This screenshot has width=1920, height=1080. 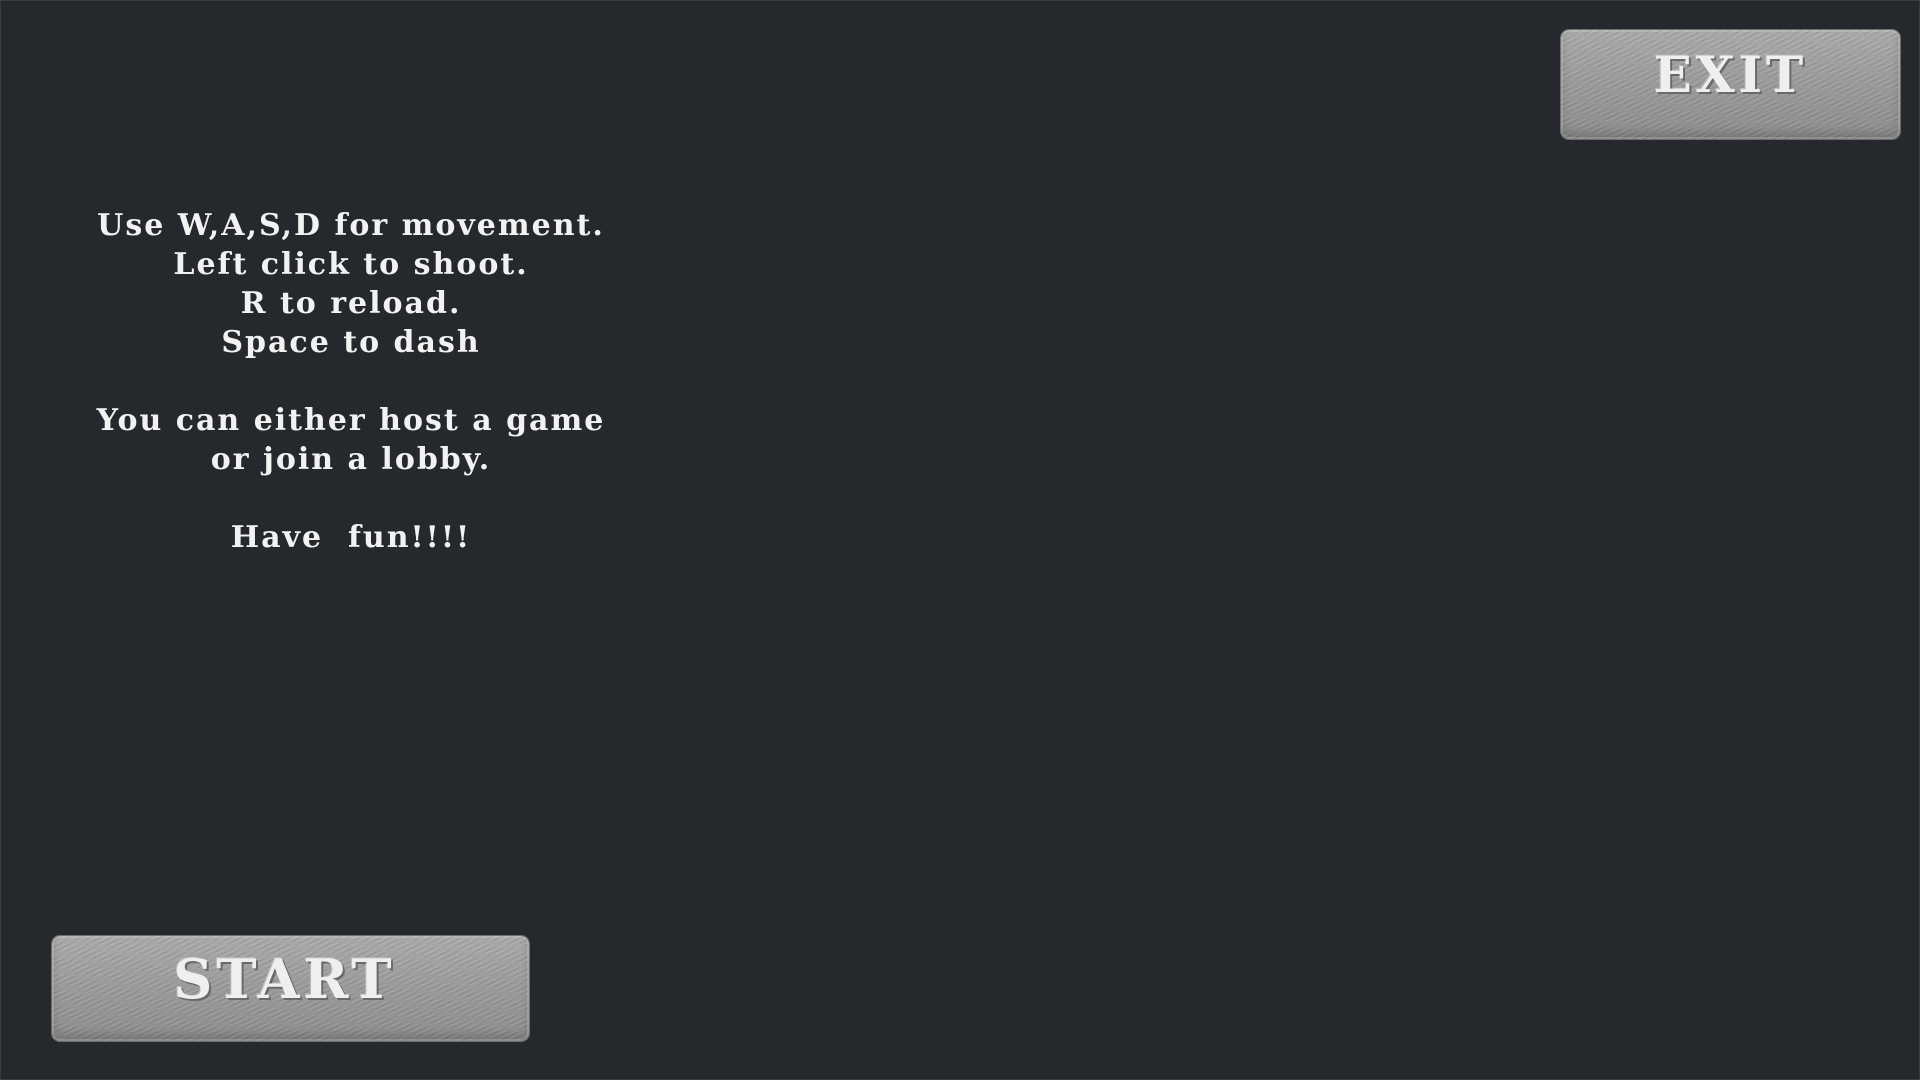 What do you see at coordinates (351, 459) in the screenshot?
I see `instruction-line-lobby: or join a lobby.` at bounding box center [351, 459].